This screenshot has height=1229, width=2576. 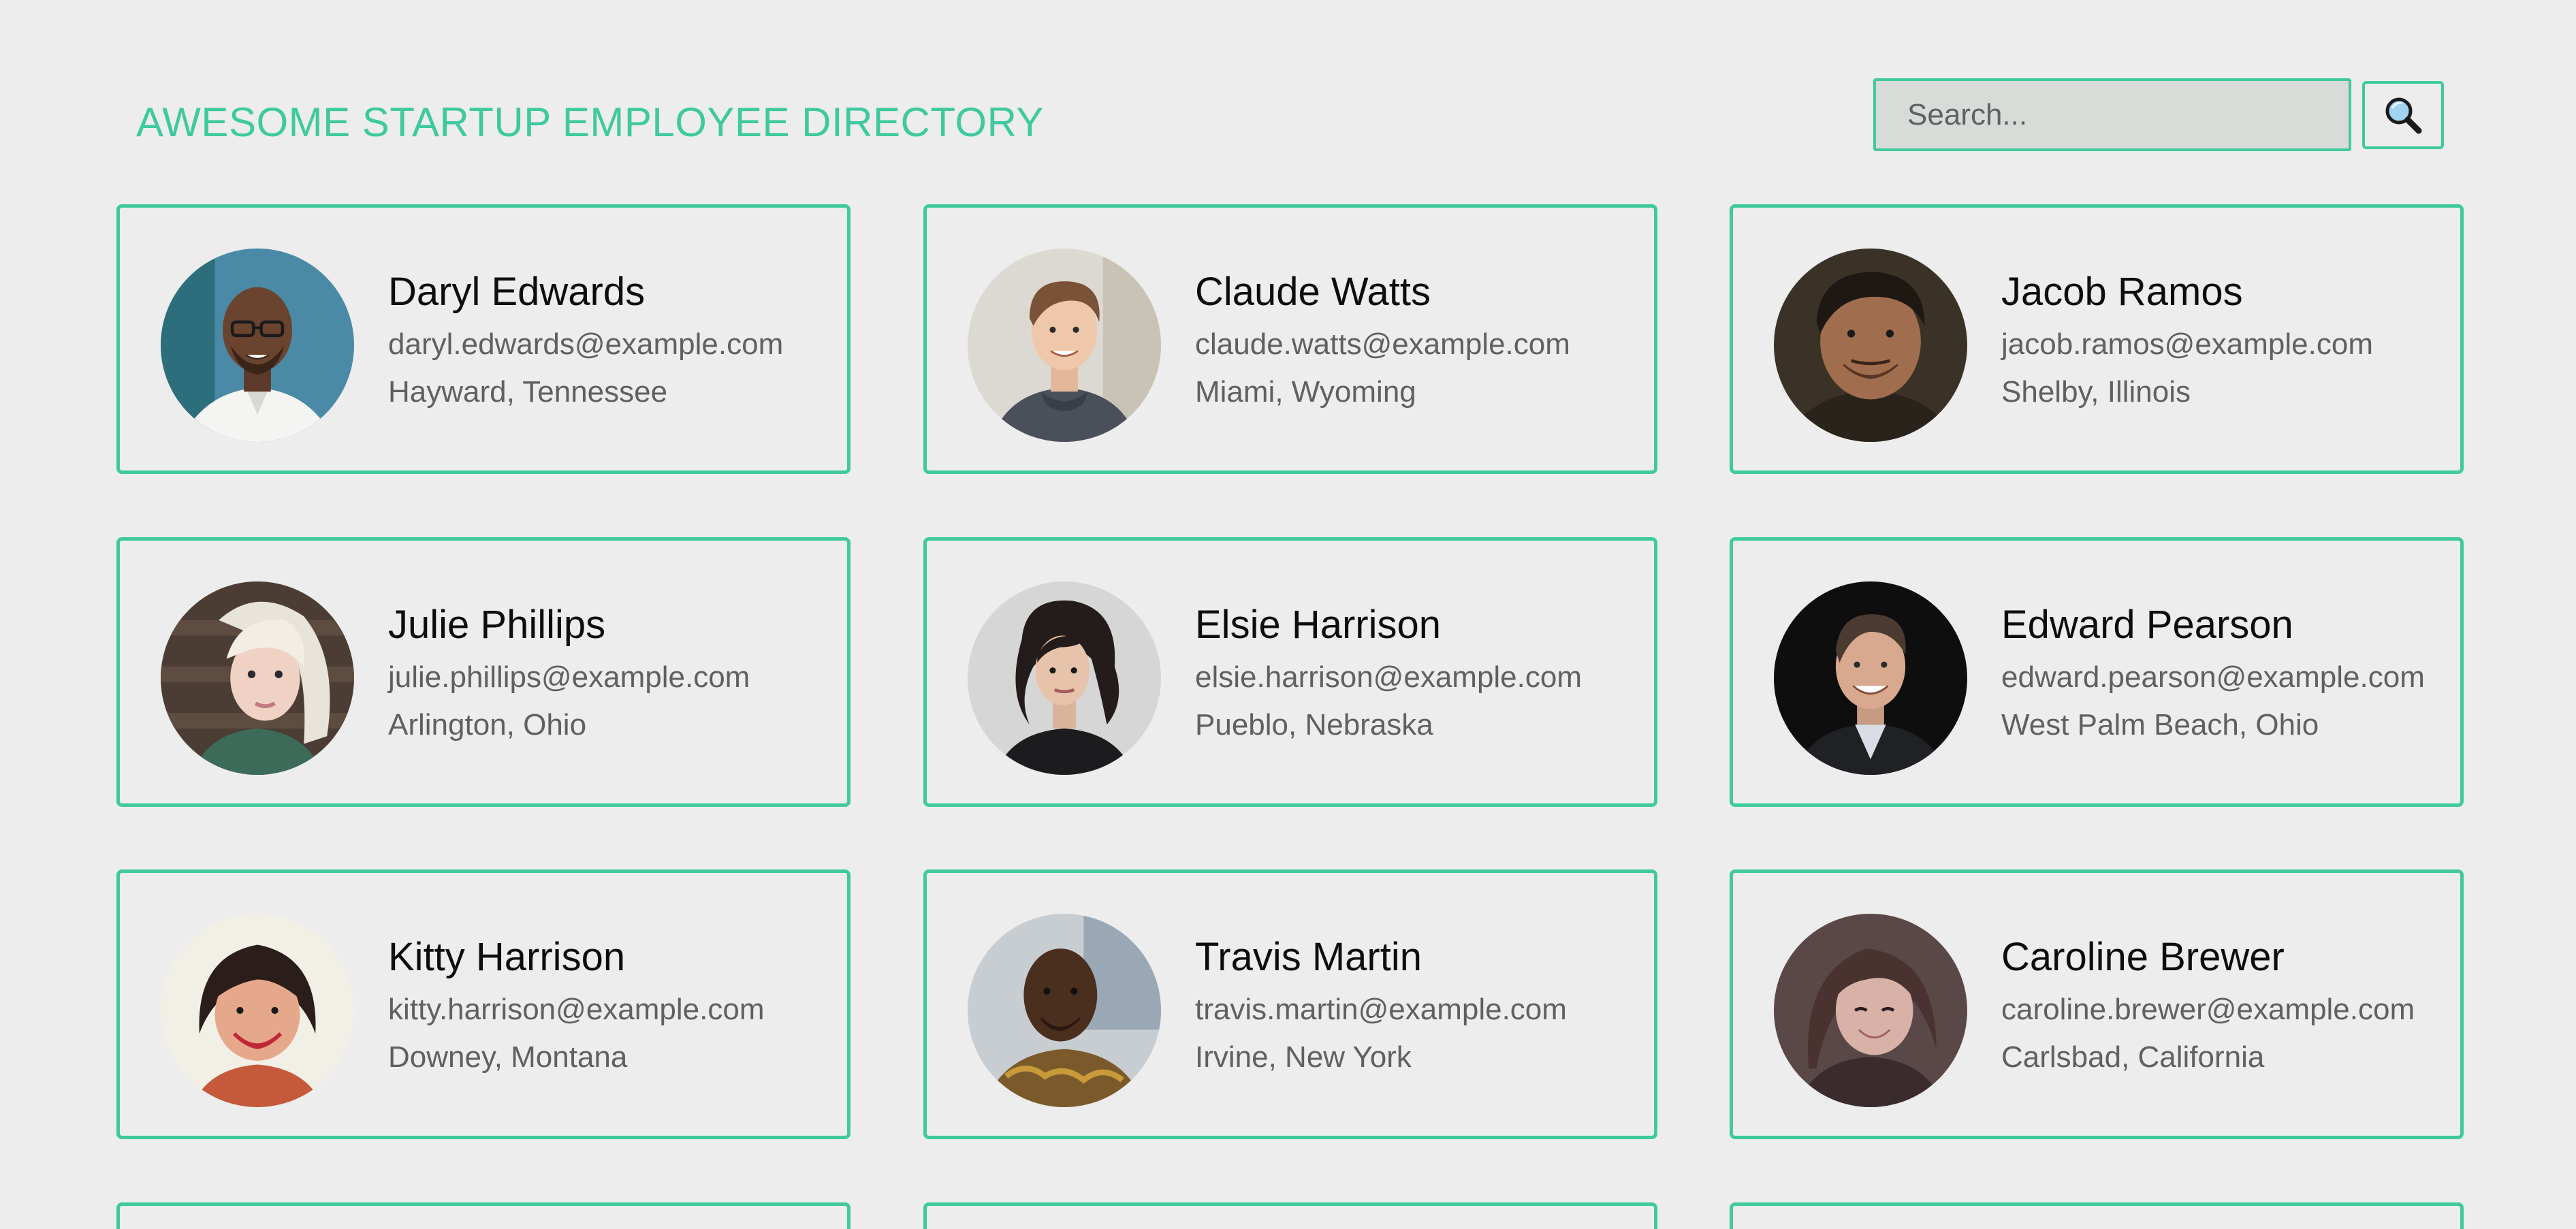 I want to click on employee-email: elsie.harrison@example.com, so click(x=1389, y=677).